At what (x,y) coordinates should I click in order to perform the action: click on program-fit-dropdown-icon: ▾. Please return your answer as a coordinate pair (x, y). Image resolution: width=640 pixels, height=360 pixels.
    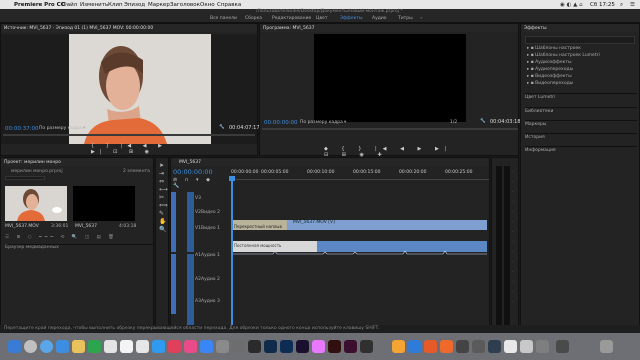
    Looking at the image, I should click on (345, 123).